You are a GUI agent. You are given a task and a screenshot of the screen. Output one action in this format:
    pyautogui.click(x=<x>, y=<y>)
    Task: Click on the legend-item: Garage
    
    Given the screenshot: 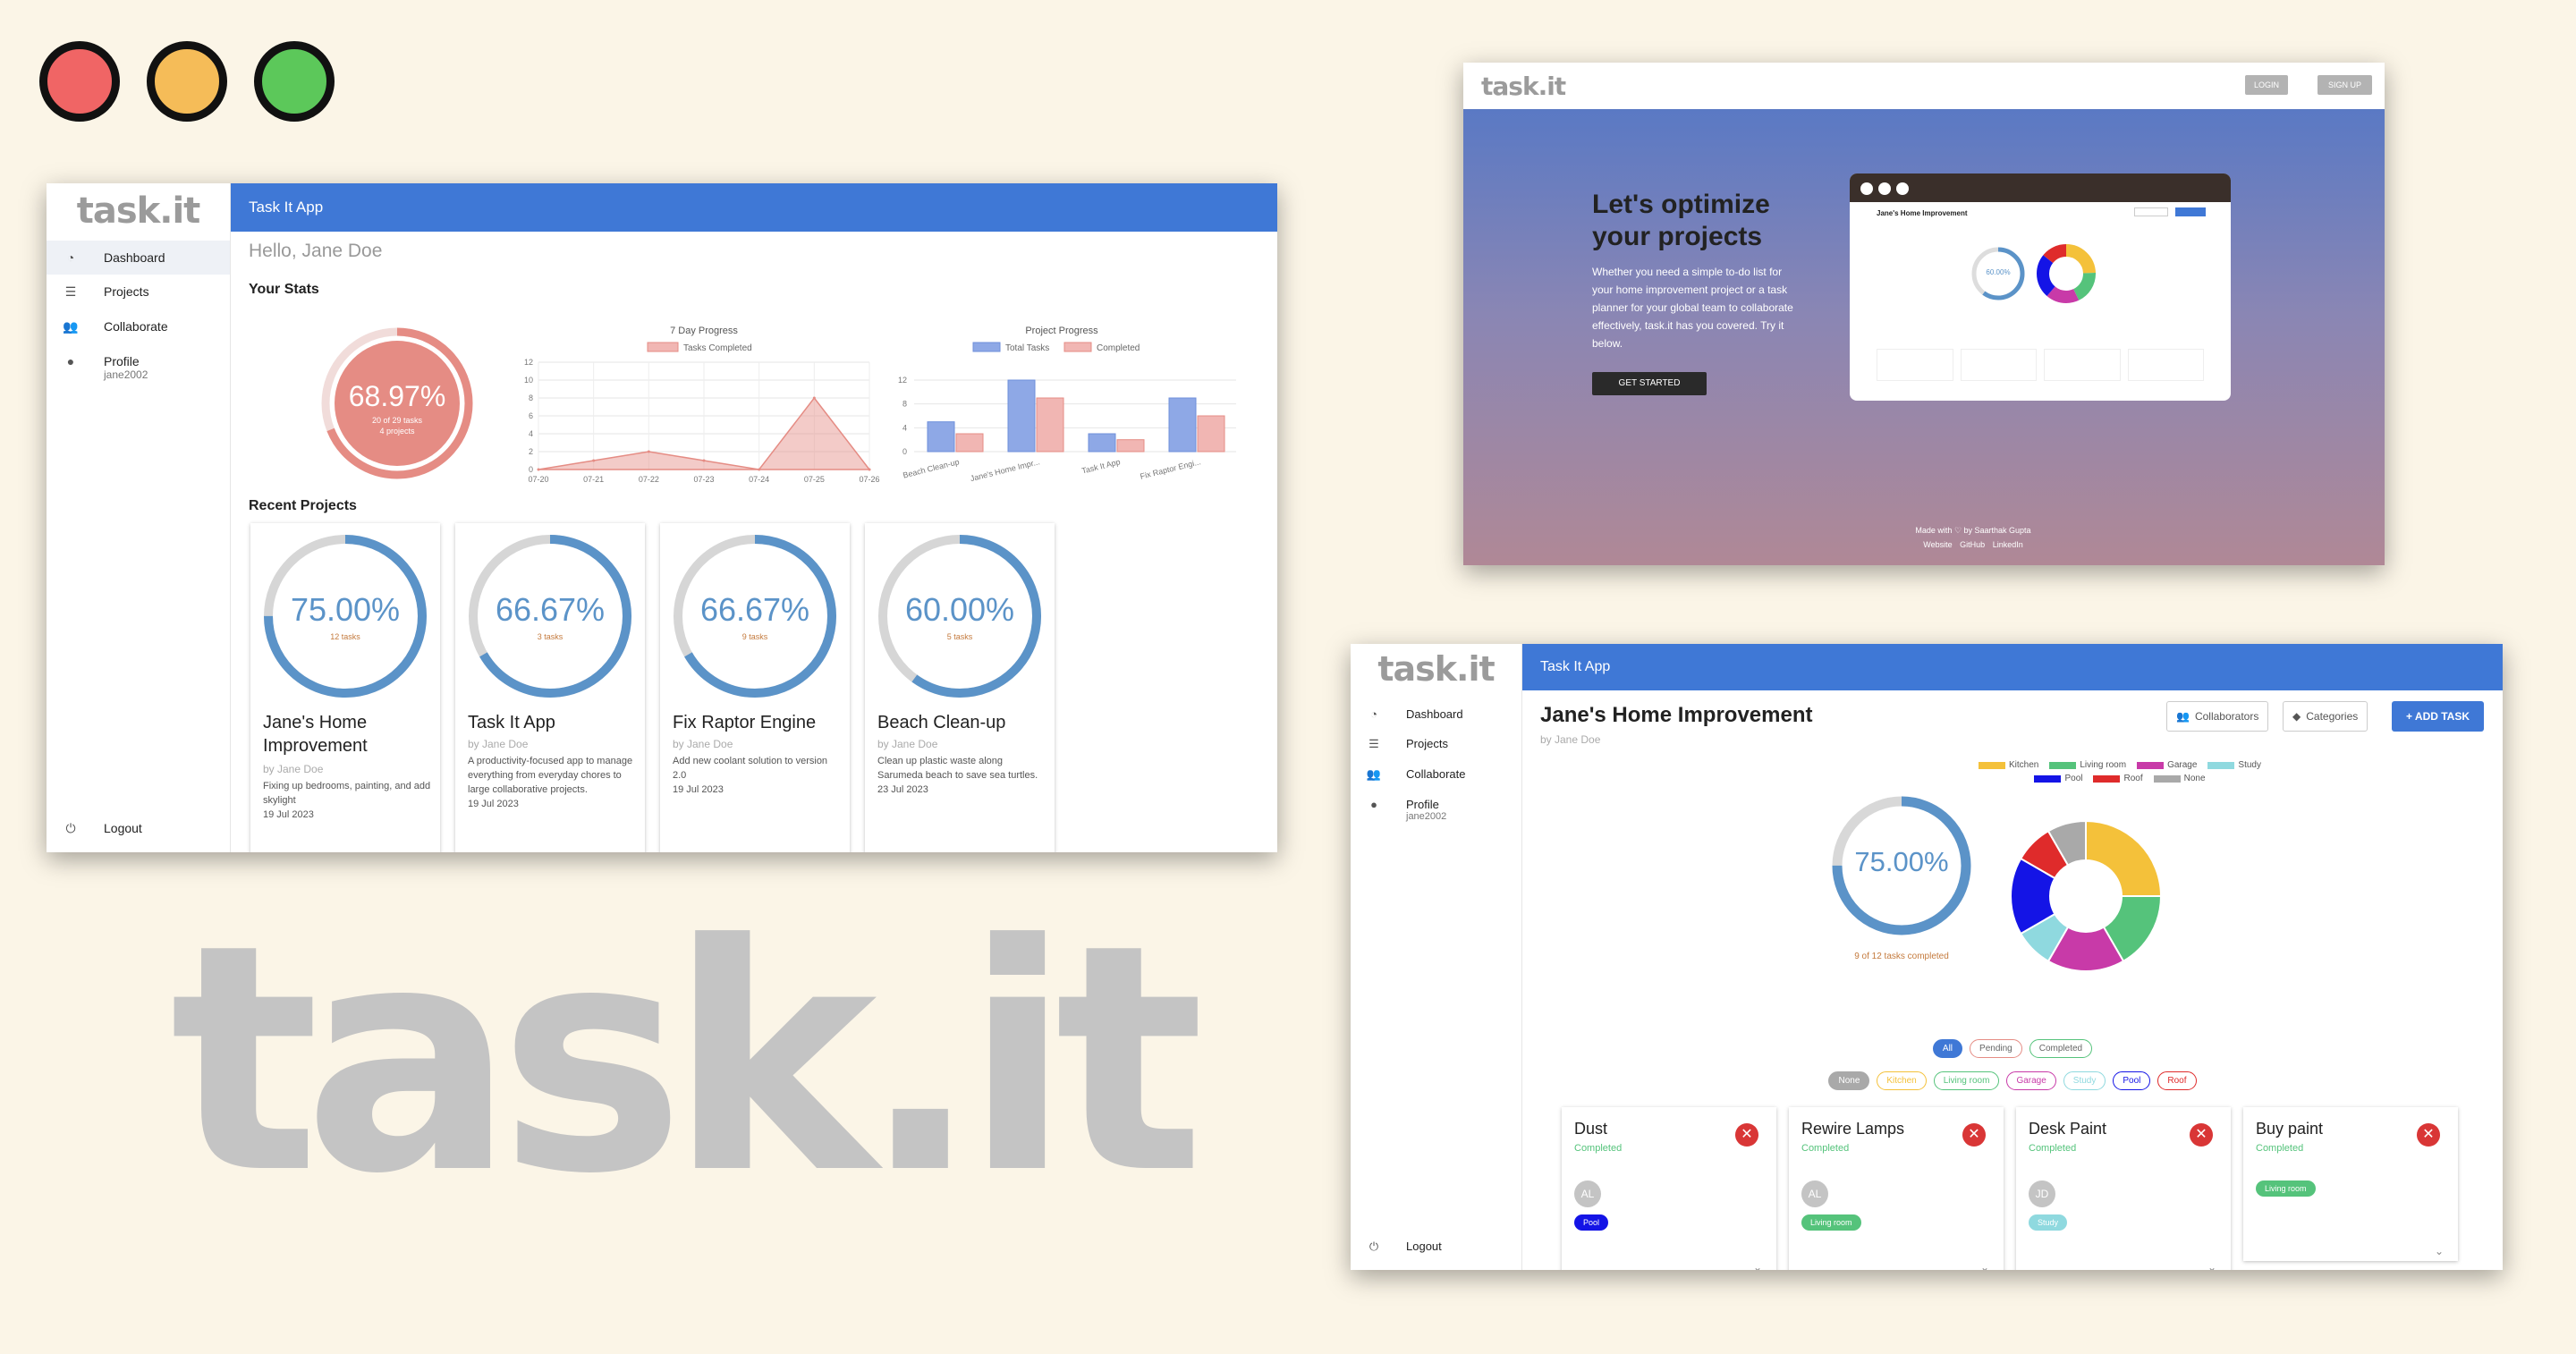 What is the action you would take?
    pyautogui.click(x=2167, y=765)
    